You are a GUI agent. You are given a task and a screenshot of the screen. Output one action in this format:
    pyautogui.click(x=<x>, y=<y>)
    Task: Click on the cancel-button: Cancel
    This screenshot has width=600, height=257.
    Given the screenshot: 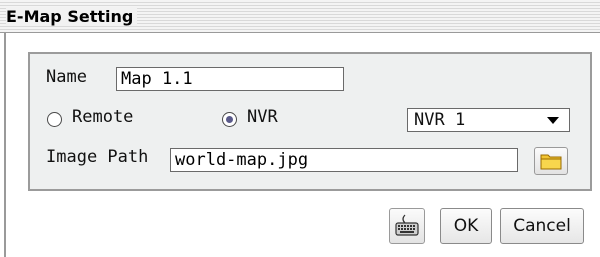 What is the action you would take?
    pyautogui.click(x=542, y=226)
    